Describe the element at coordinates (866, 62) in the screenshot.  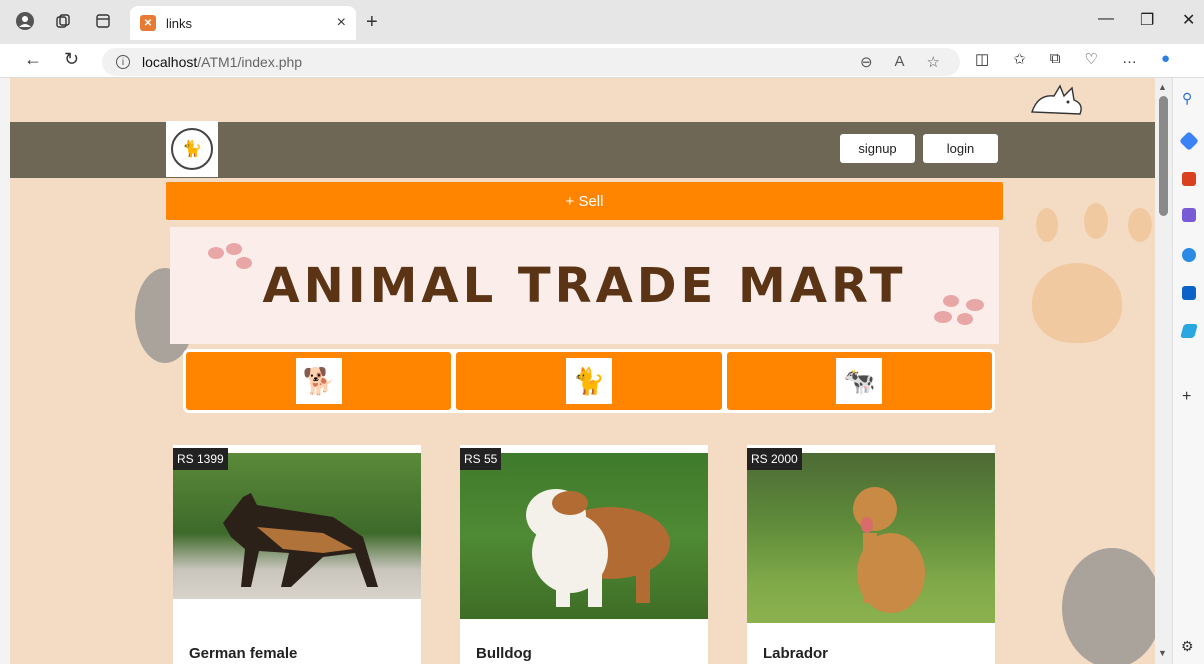
I see `zoom-icon: ⊖` at that location.